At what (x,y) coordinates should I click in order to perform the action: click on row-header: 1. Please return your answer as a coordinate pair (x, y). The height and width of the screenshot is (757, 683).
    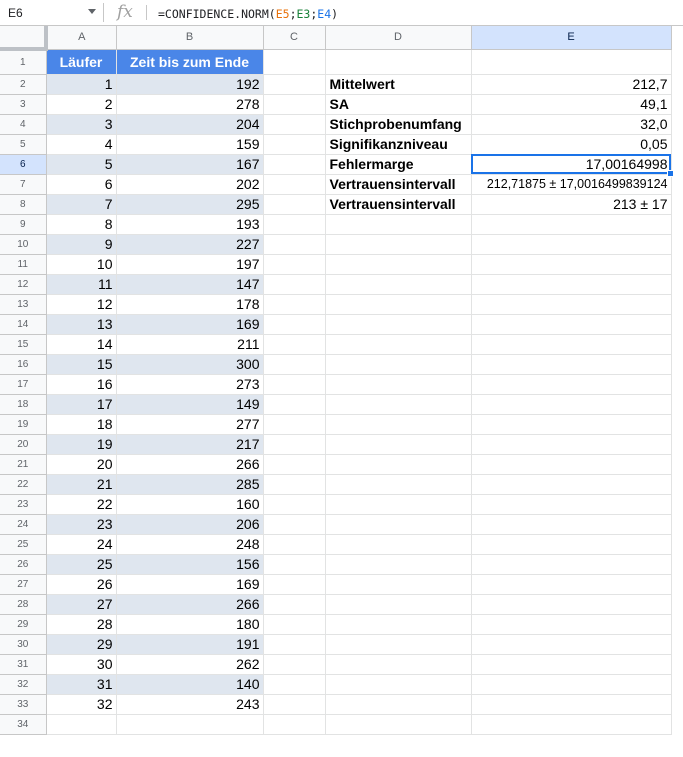
    Looking at the image, I should click on (23, 62).